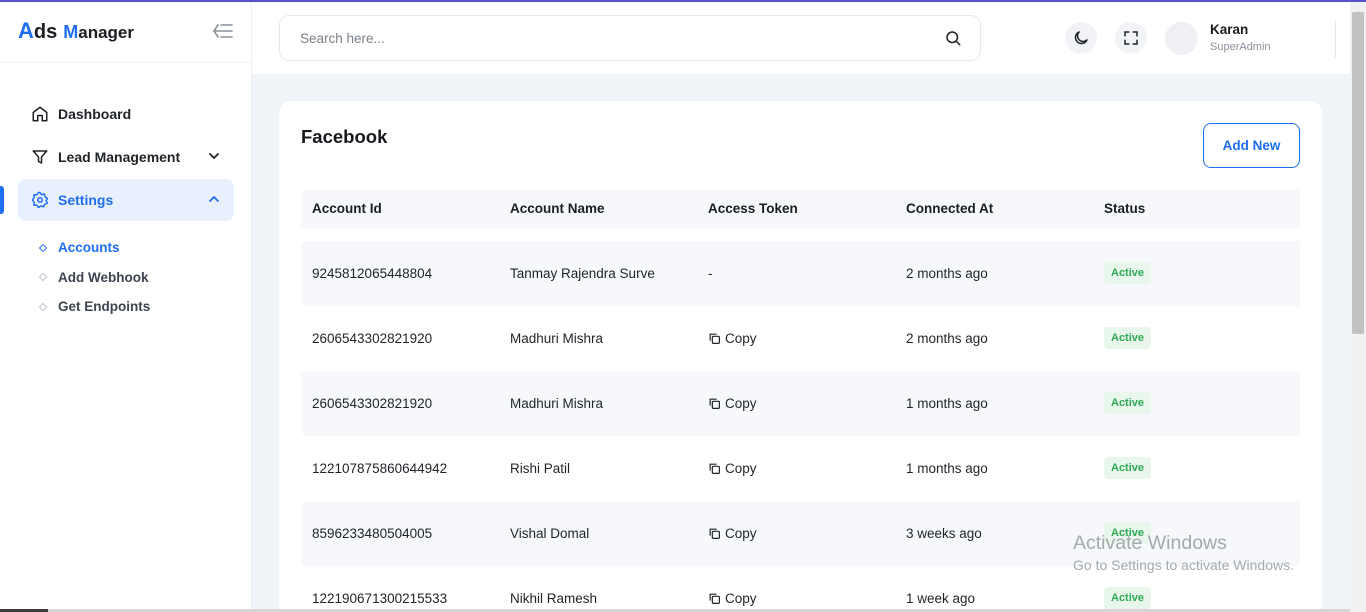  I want to click on sidebar-item-lead-management: Lead Management, so click(126, 157).